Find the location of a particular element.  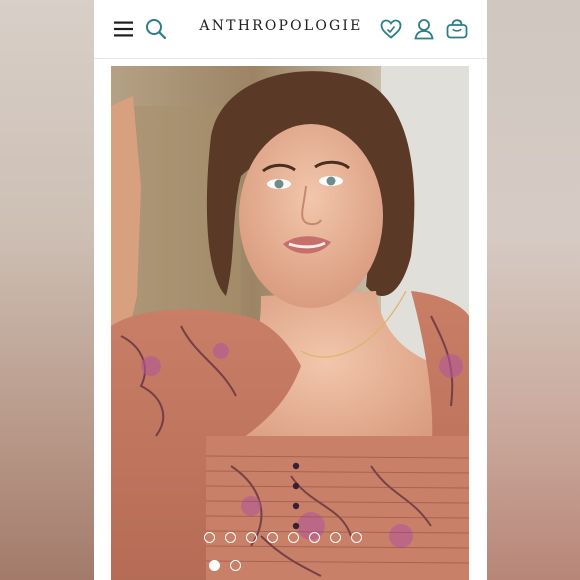

brand-logo: ANTHROPOLOGIE is located at coordinates (281, 26).